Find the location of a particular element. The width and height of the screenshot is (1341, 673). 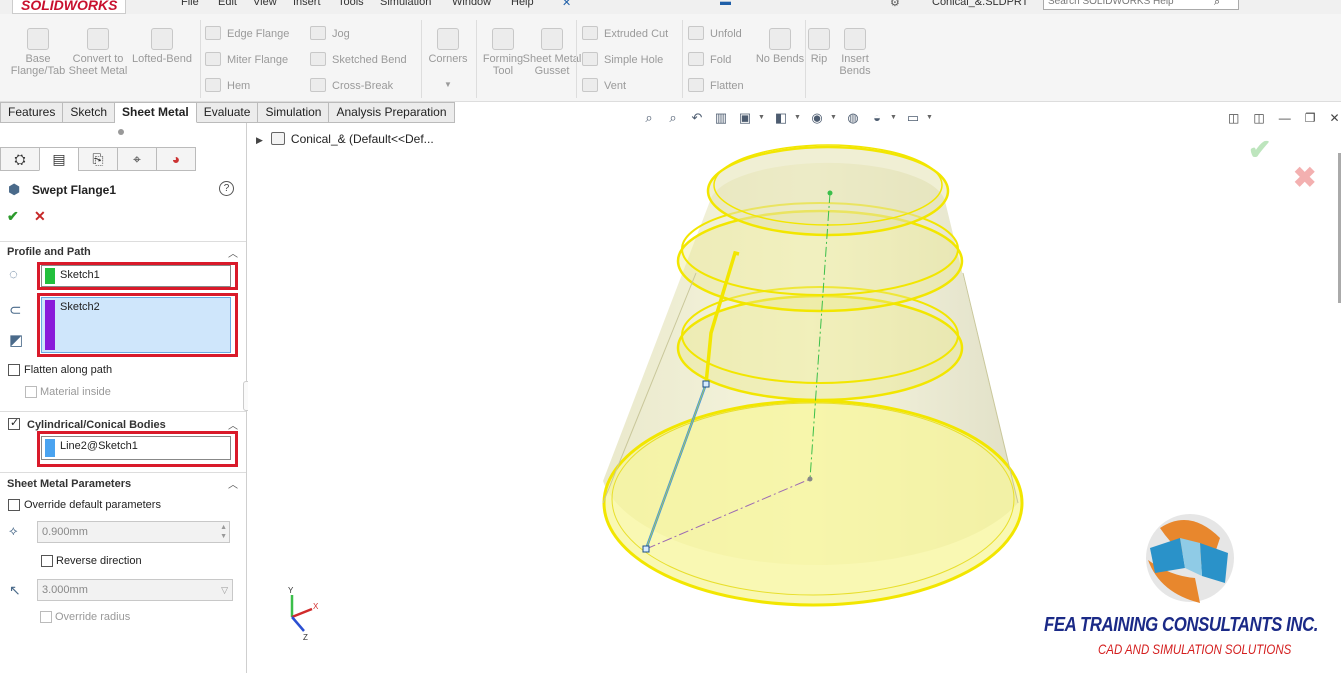

flatten-icon is located at coordinates (696, 85).